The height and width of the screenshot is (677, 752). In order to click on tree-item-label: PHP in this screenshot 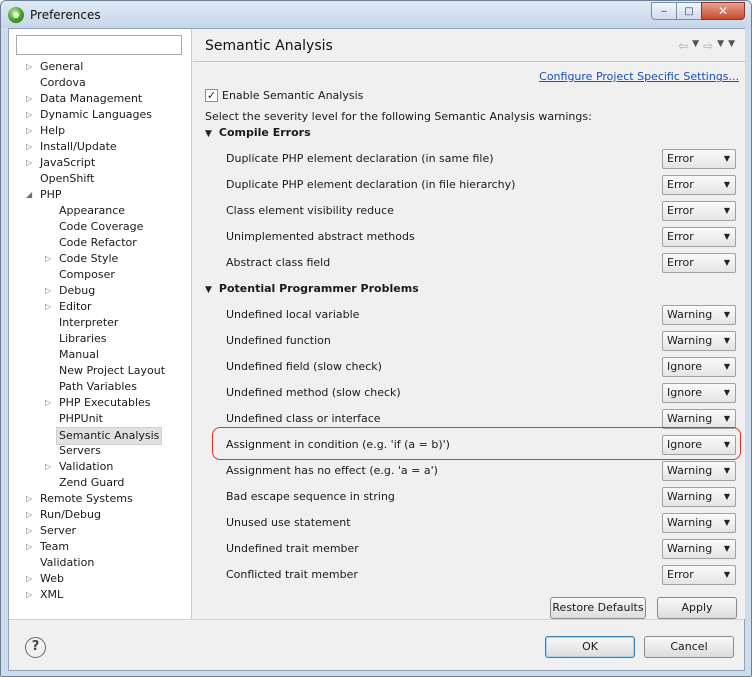, I will do `click(51, 194)`.